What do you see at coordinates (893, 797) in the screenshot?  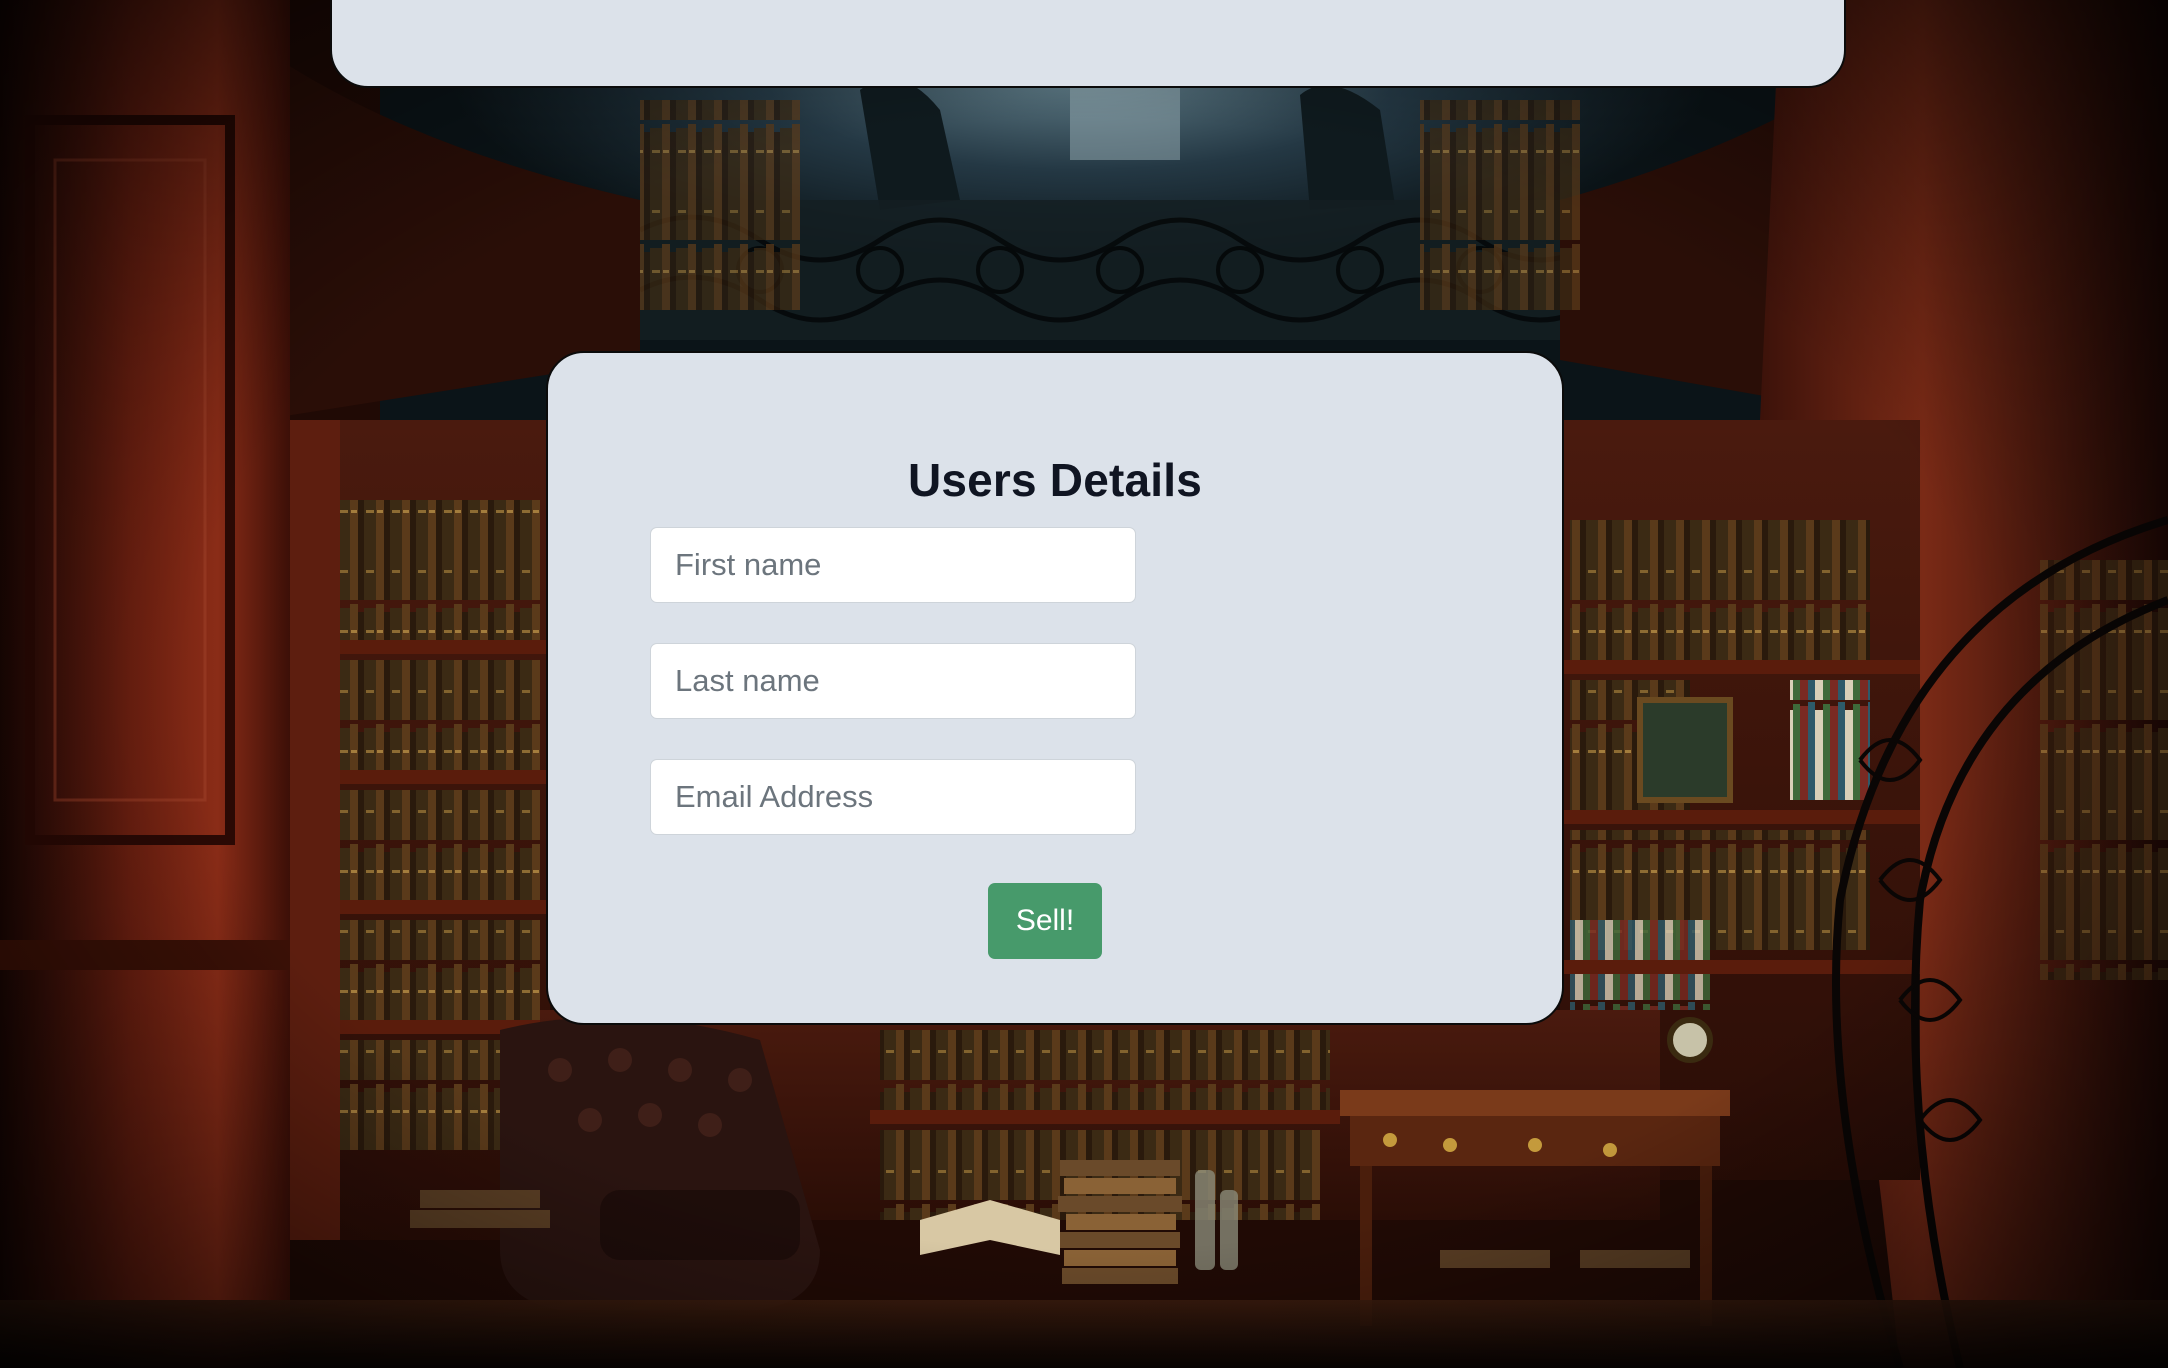 I see `email-input` at bounding box center [893, 797].